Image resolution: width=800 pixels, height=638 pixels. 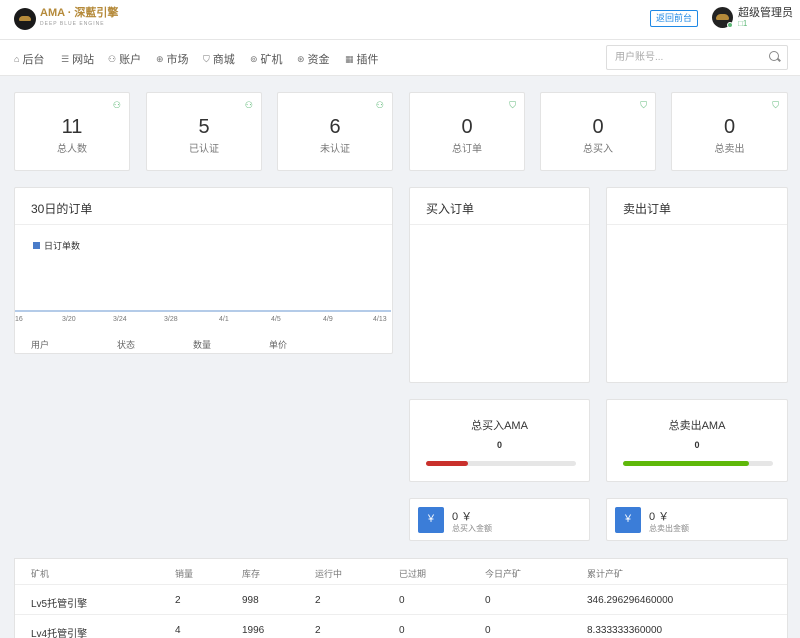 What do you see at coordinates (278, 345) in the screenshot?
I see `column-header-price: 单价` at bounding box center [278, 345].